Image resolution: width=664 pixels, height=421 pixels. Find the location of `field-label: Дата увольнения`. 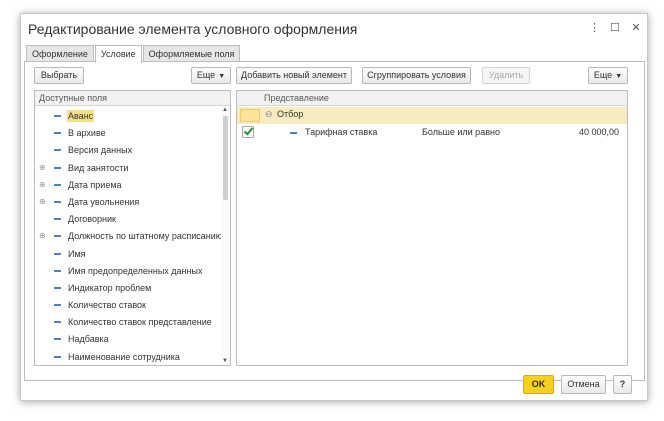

field-label: Дата увольнения is located at coordinates (104, 201).